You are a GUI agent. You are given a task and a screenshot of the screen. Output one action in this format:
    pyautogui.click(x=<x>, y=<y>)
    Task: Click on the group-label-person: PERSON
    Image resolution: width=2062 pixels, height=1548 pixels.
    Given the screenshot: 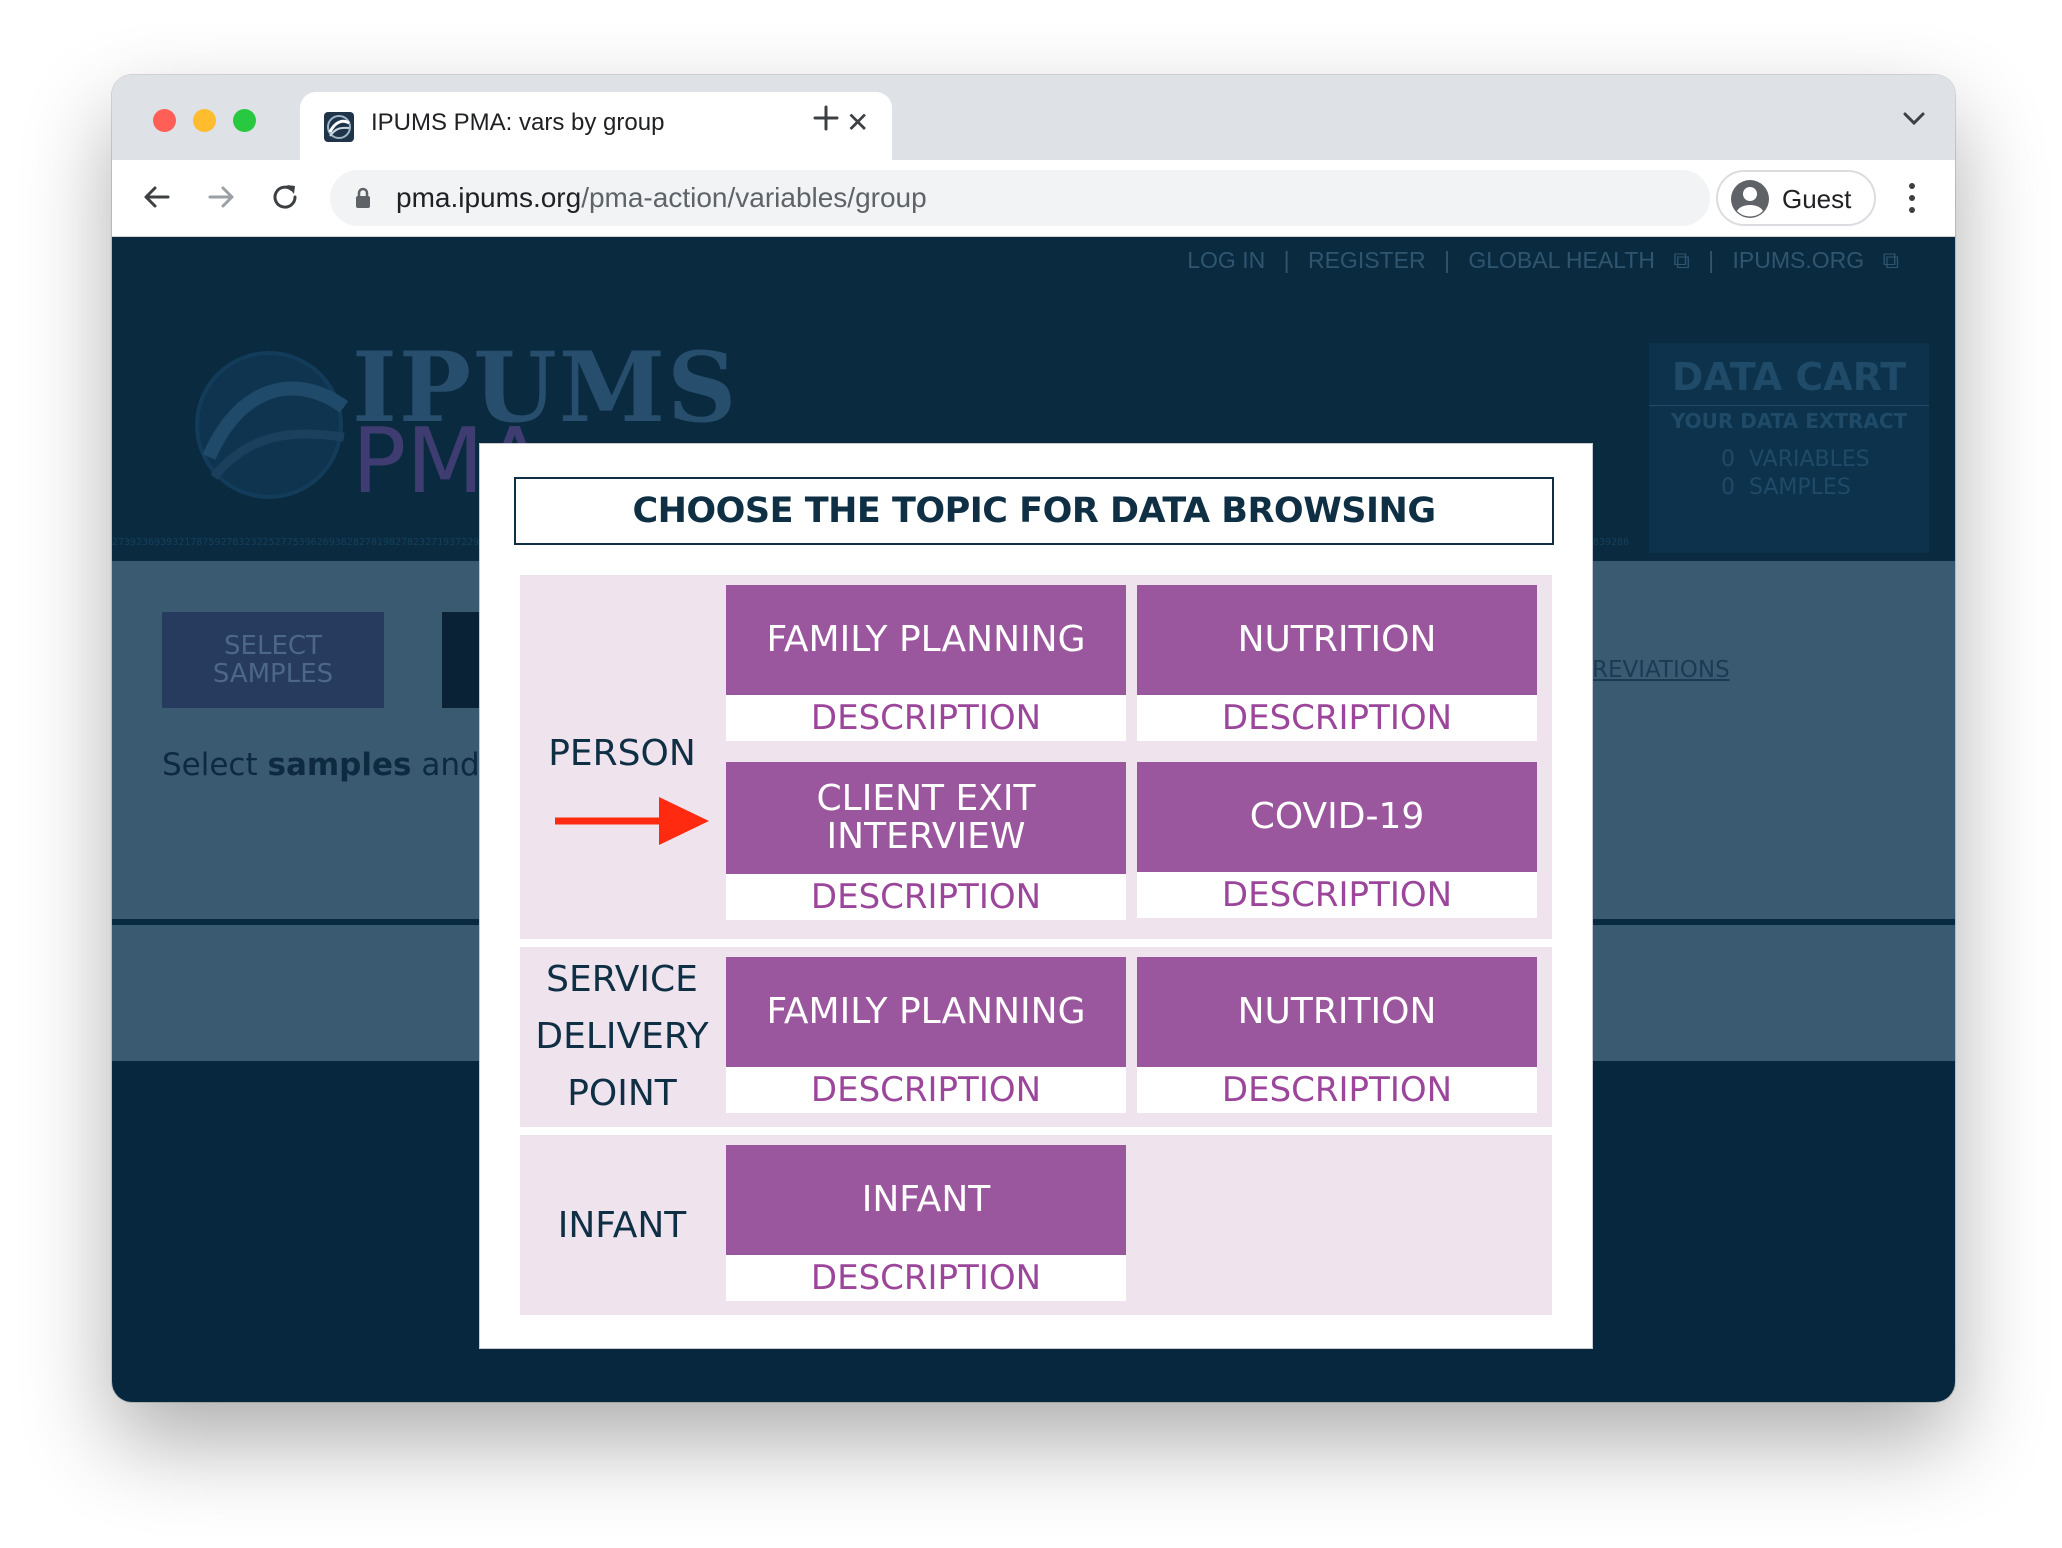 What is the action you would take?
    pyautogui.click(x=622, y=753)
    